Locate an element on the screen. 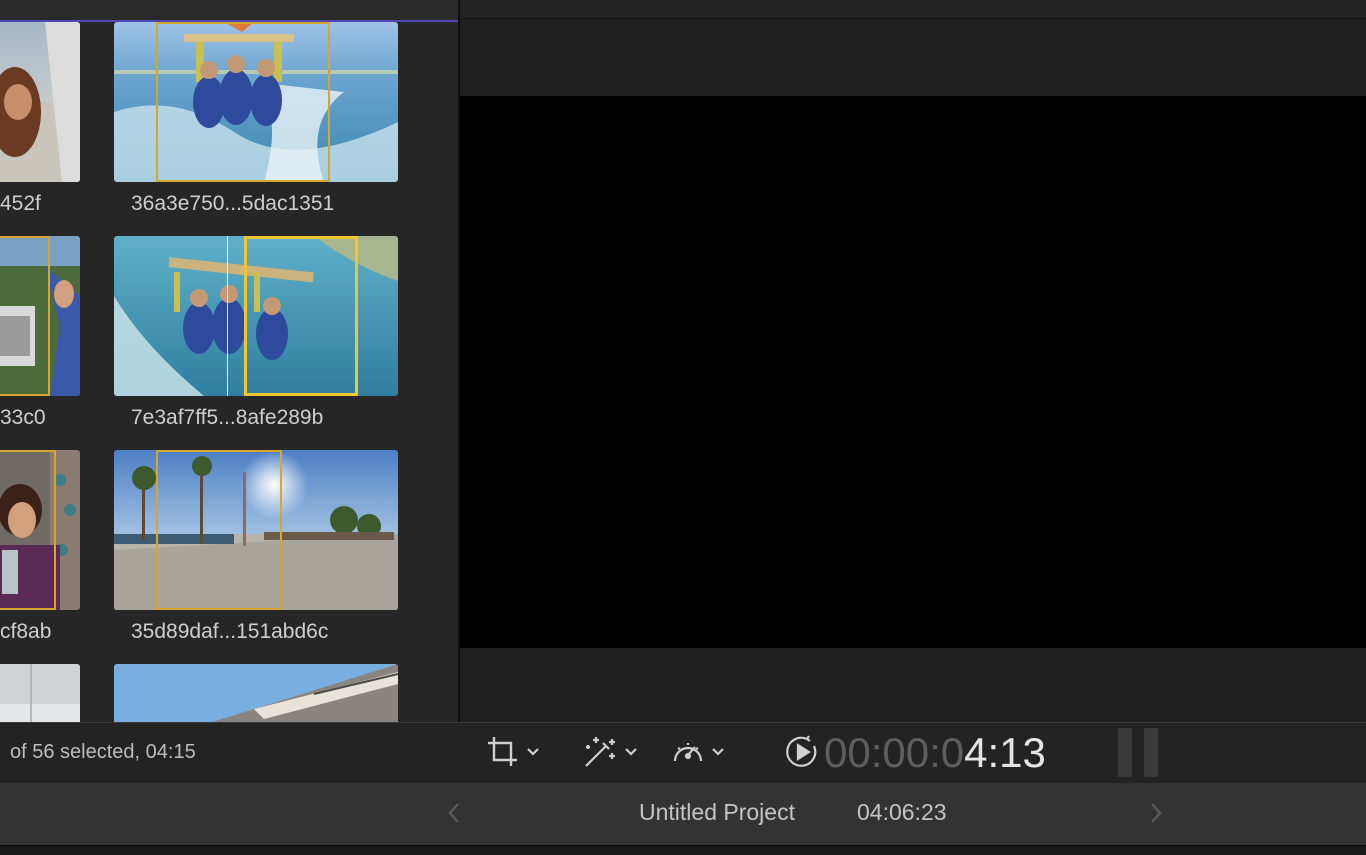  timeline-back-button is located at coordinates (454, 815).